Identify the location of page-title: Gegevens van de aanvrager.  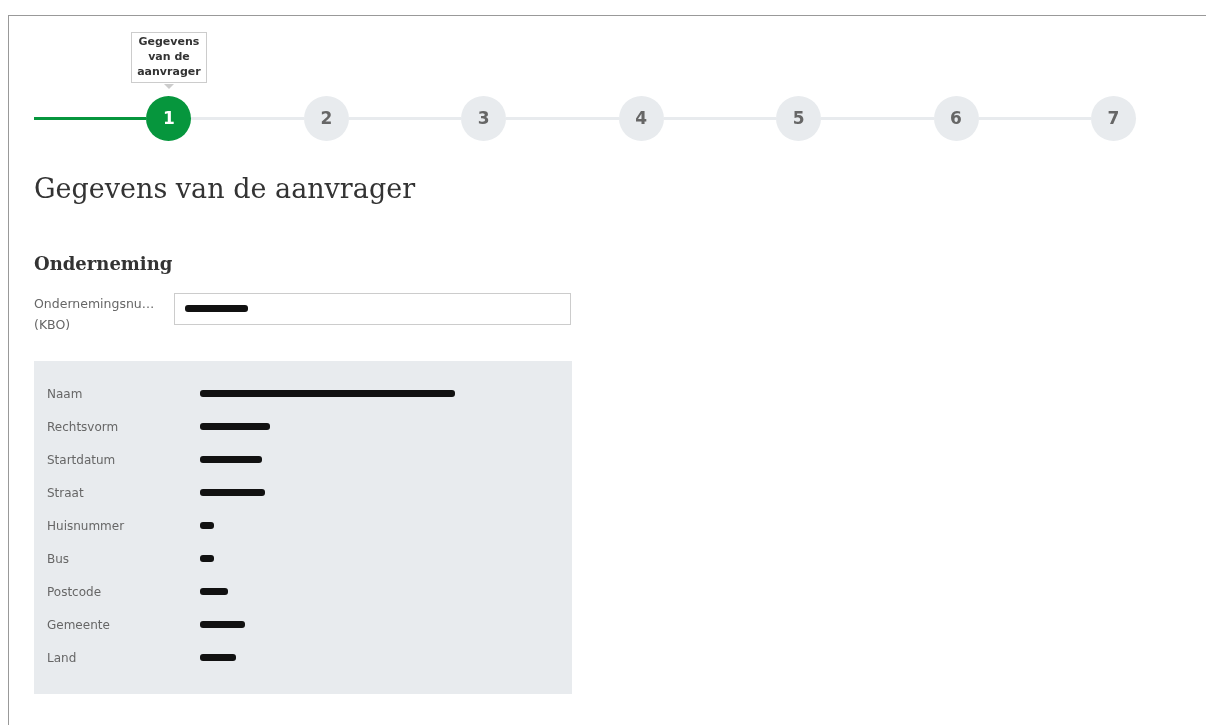
(225, 189).